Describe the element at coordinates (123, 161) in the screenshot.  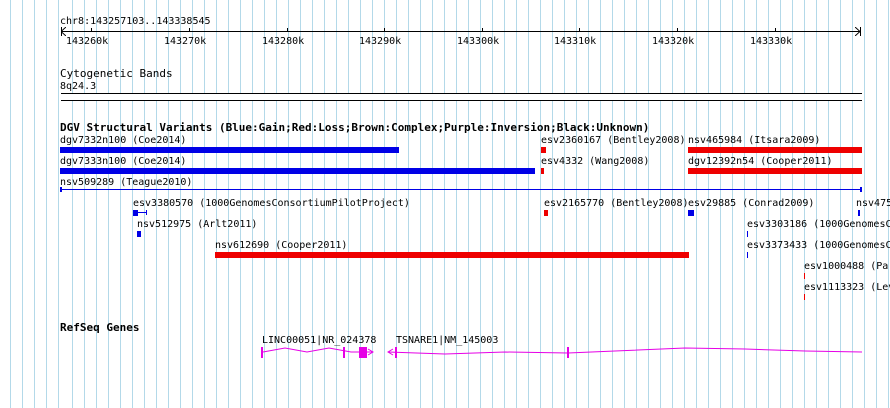
I see `variant-label: dgv7333n100 (Coe2014)` at that location.